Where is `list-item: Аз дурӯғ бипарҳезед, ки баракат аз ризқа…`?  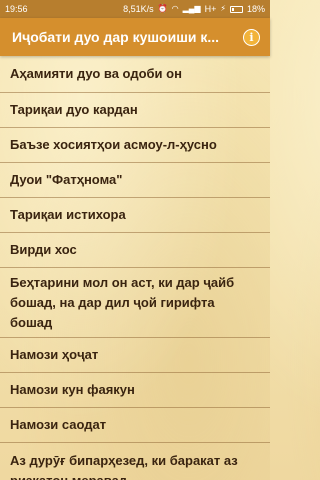 list-item: Аз дурӯғ бипарҳезед, ки баракат аз ризқа… is located at coordinates (135, 461).